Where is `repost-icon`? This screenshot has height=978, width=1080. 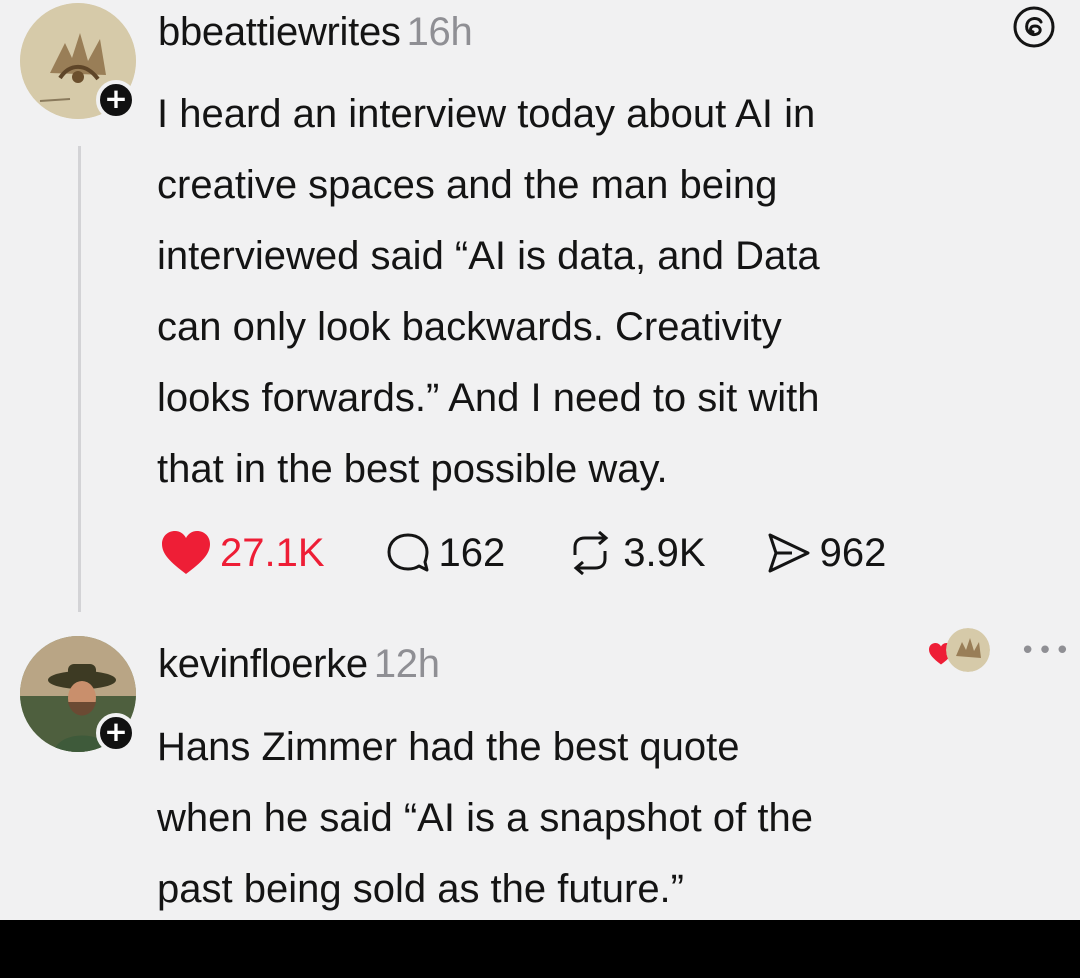 repost-icon is located at coordinates (591, 553).